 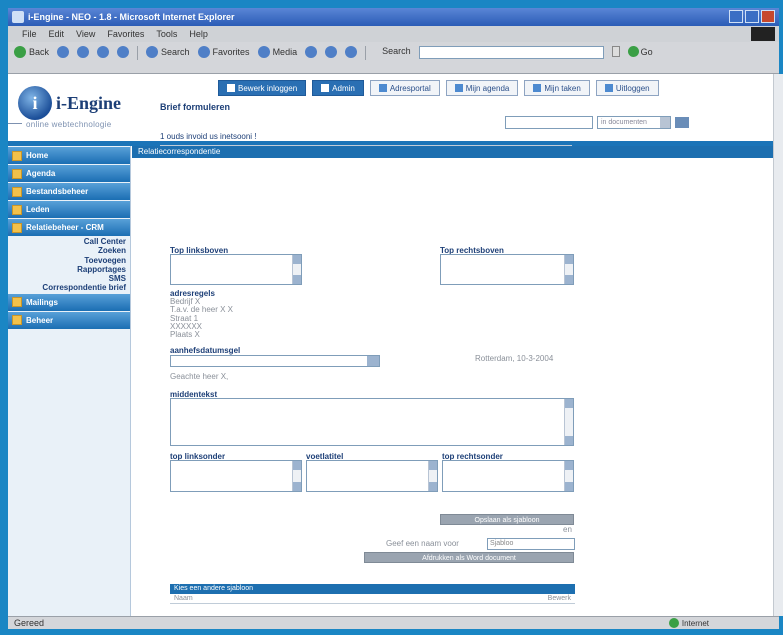 I want to click on mail-icon, so click(x=331, y=52).